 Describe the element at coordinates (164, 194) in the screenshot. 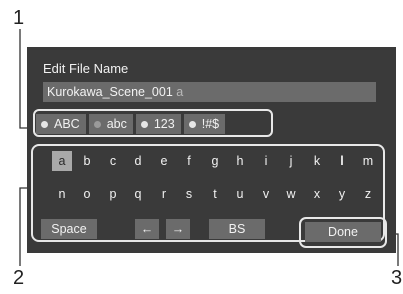

I see `key-r: r` at that location.